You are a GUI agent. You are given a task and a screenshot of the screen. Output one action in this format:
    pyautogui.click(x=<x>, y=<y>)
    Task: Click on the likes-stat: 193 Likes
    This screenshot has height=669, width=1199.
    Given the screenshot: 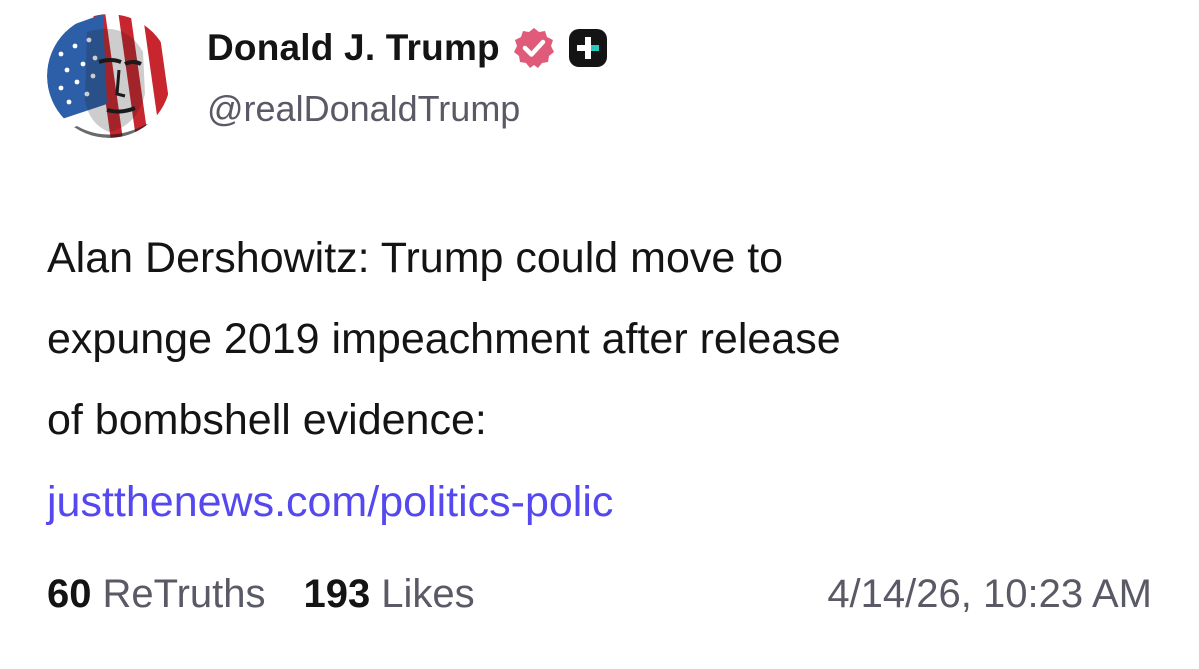 What is the action you would take?
    pyautogui.click(x=389, y=594)
    